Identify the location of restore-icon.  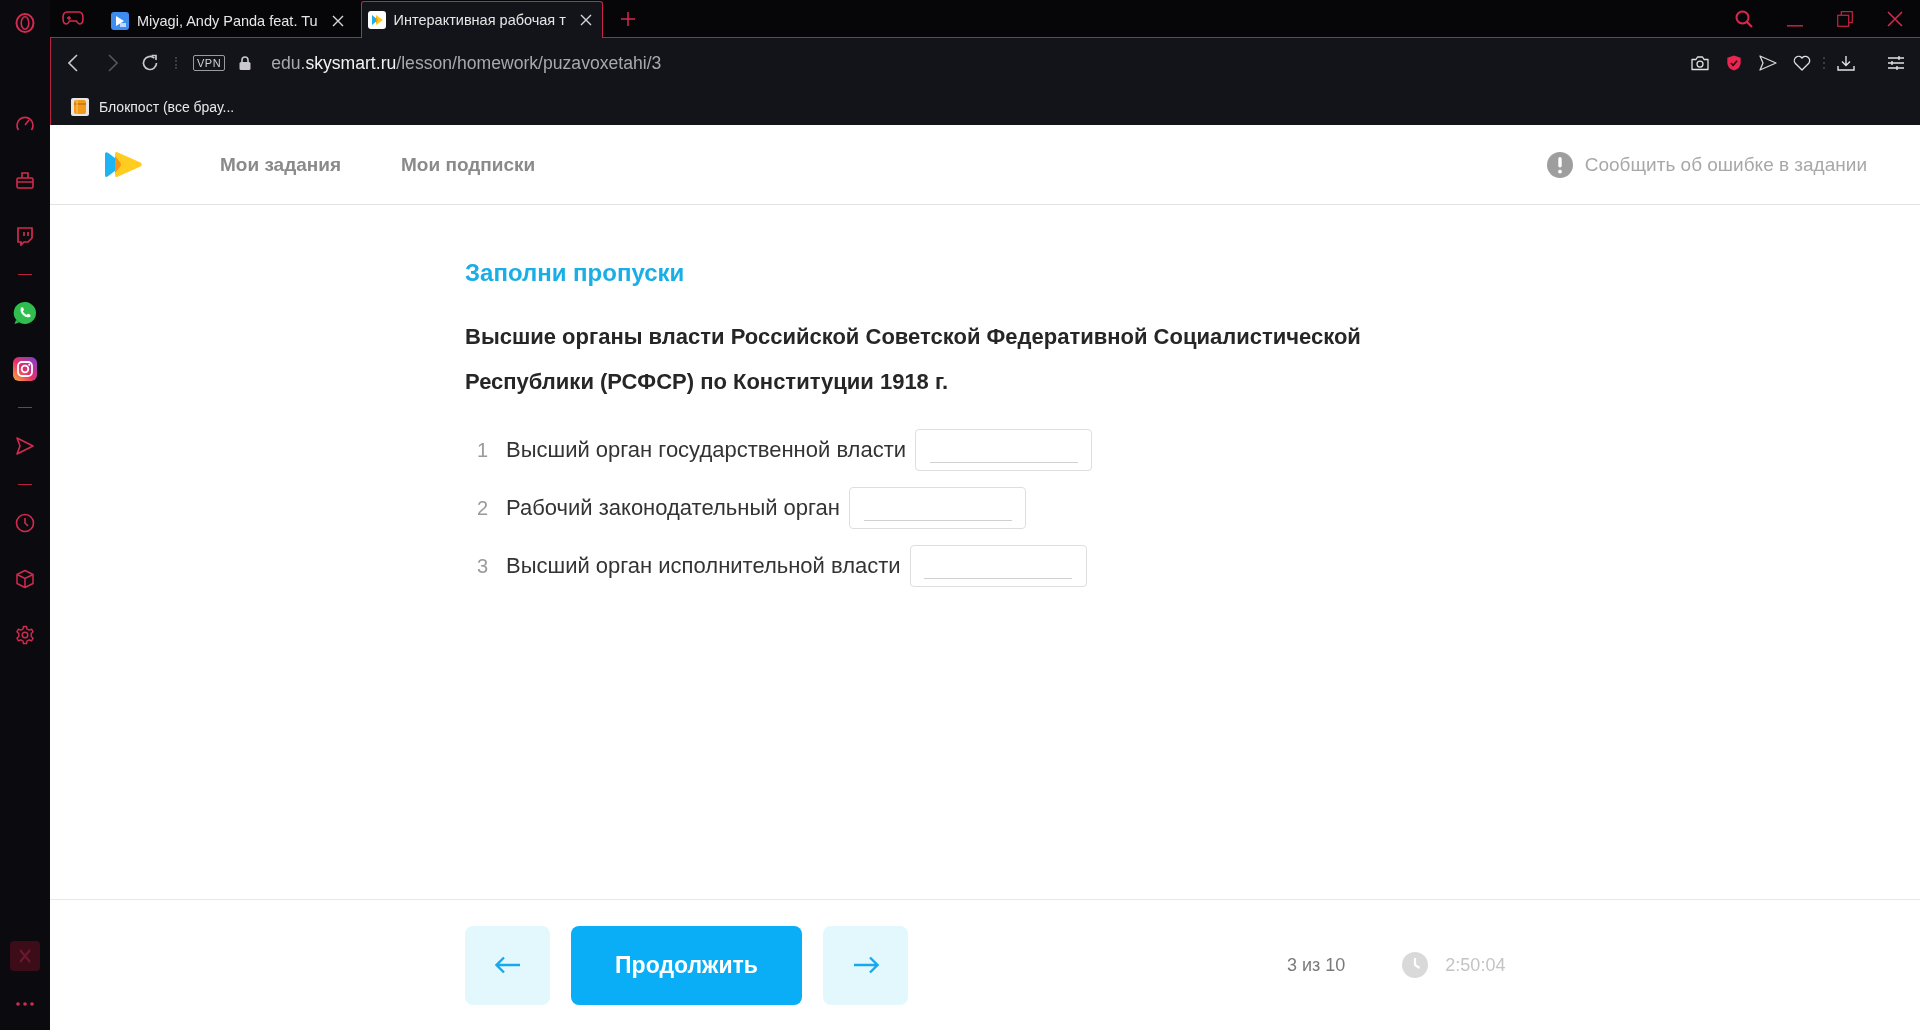
(1845, 18).